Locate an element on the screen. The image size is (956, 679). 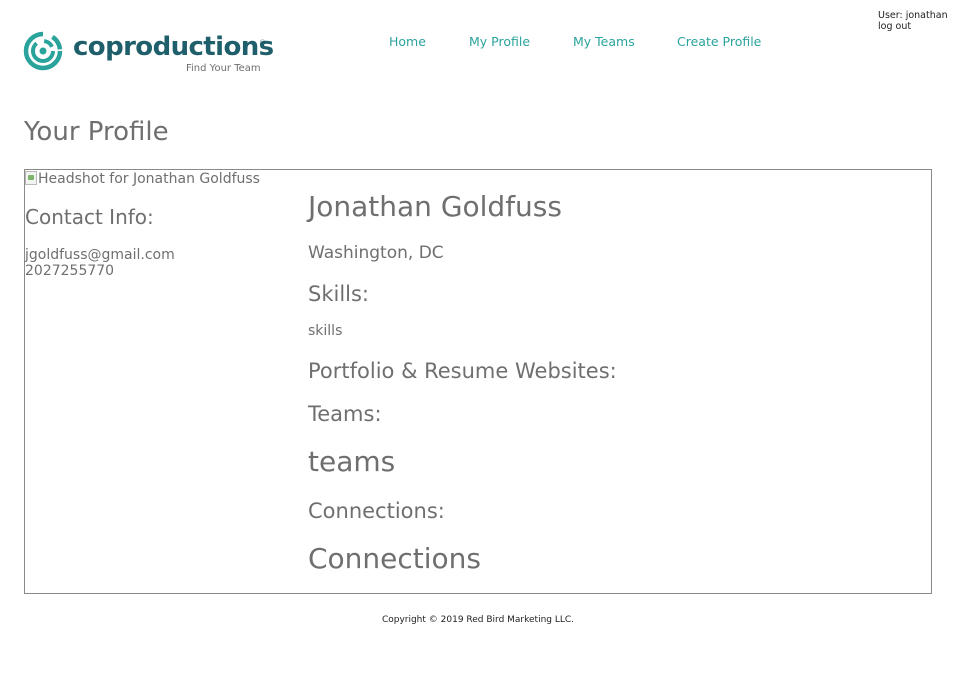
profile-location: Washington, DC is located at coordinates (376, 253).